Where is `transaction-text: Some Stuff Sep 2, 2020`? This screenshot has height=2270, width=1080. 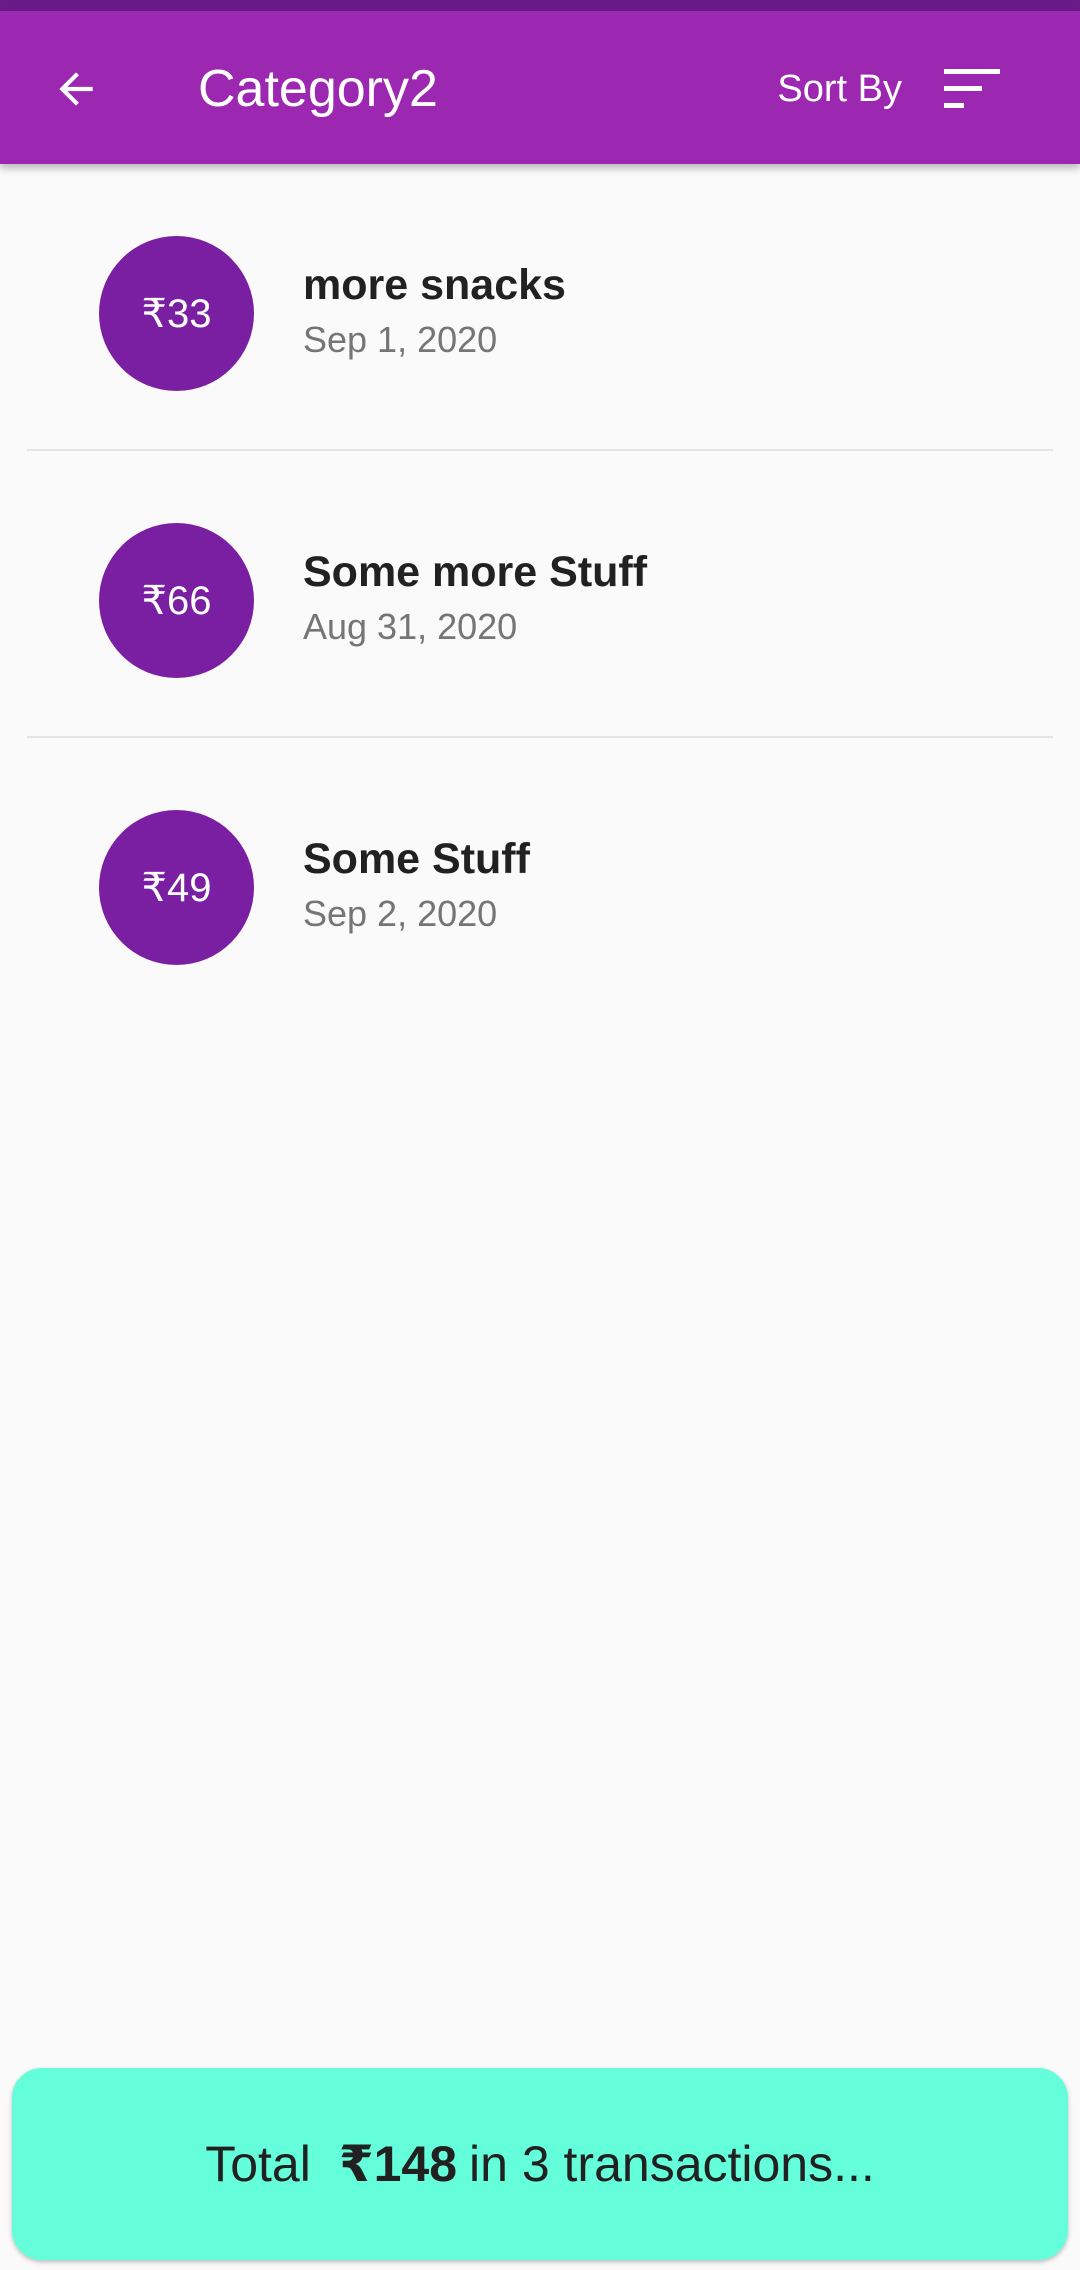 transaction-text: Some Stuff Sep 2, 2020 is located at coordinates (416, 885).